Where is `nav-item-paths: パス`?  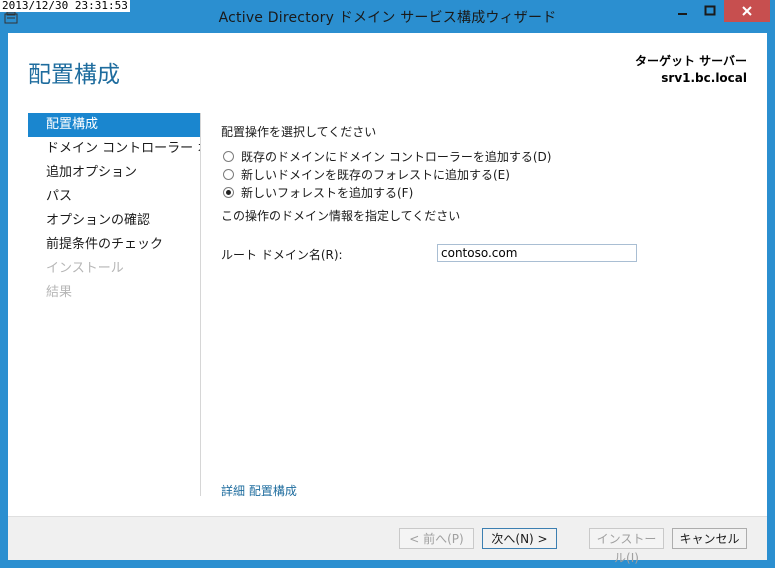 nav-item-paths: パス is located at coordinates (114, 197).